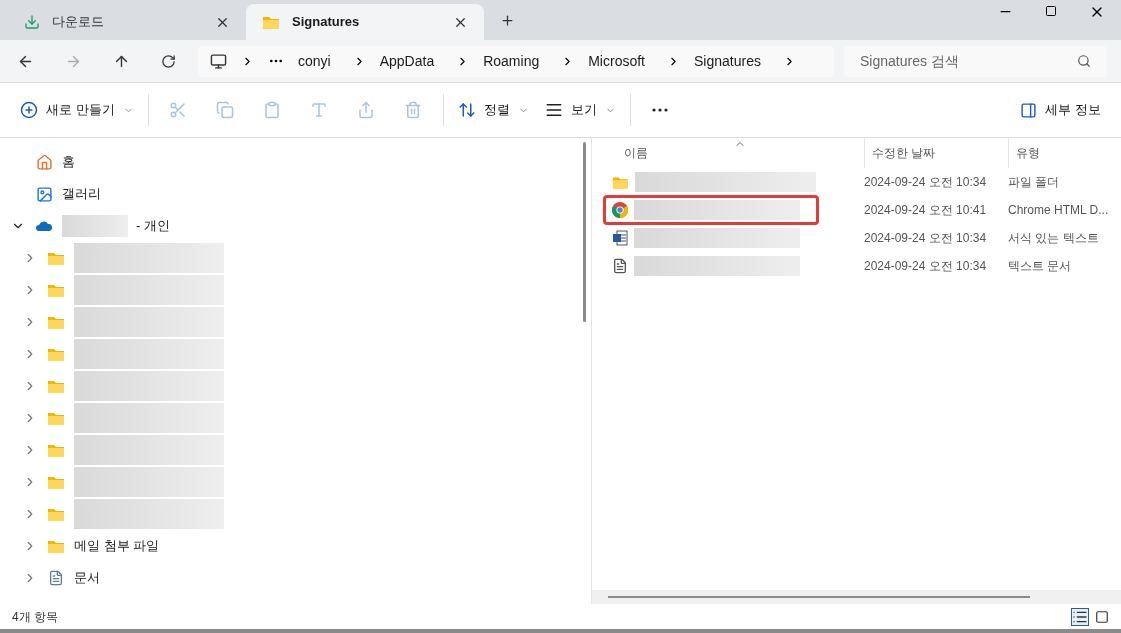  What do you see at coordinates (35, 617) in the screenshot?
I see `item-count: 4개 항목` at bounding box center [35, 617].